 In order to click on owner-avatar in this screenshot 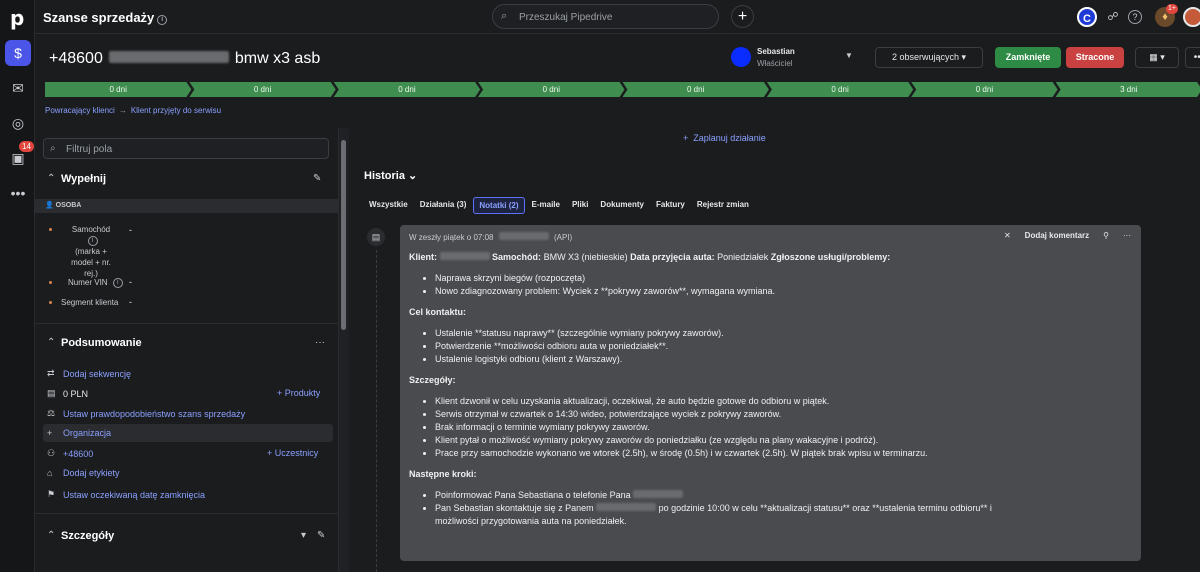, I will do `click(741, 57)`.